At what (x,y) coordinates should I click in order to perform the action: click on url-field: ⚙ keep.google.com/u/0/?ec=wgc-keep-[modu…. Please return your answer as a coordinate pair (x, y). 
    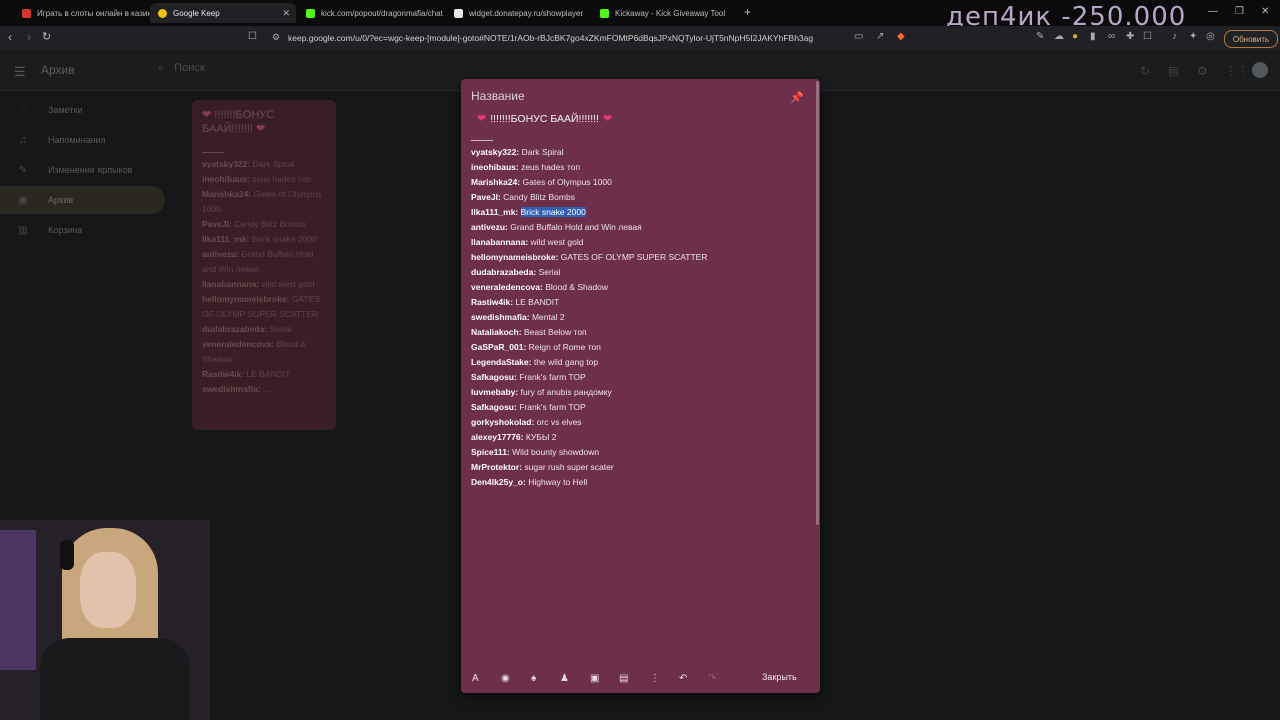
    Looking at the image, I should click on (558, 37).